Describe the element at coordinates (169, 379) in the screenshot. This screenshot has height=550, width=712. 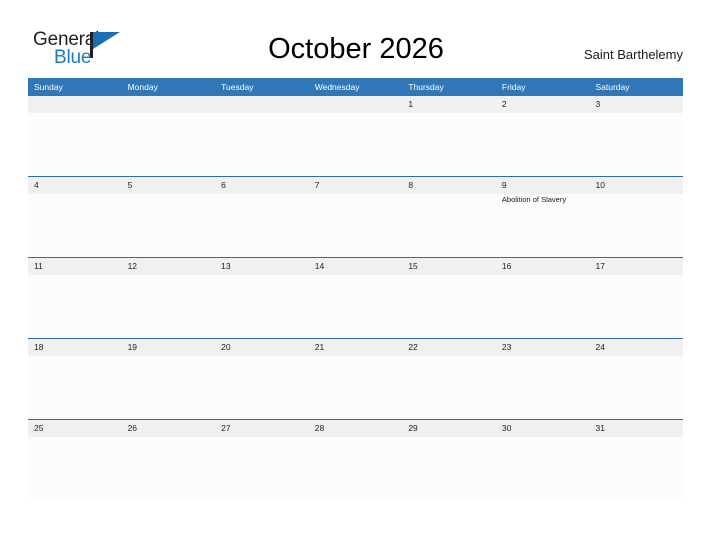
I see `day-cell: 19` at that location.